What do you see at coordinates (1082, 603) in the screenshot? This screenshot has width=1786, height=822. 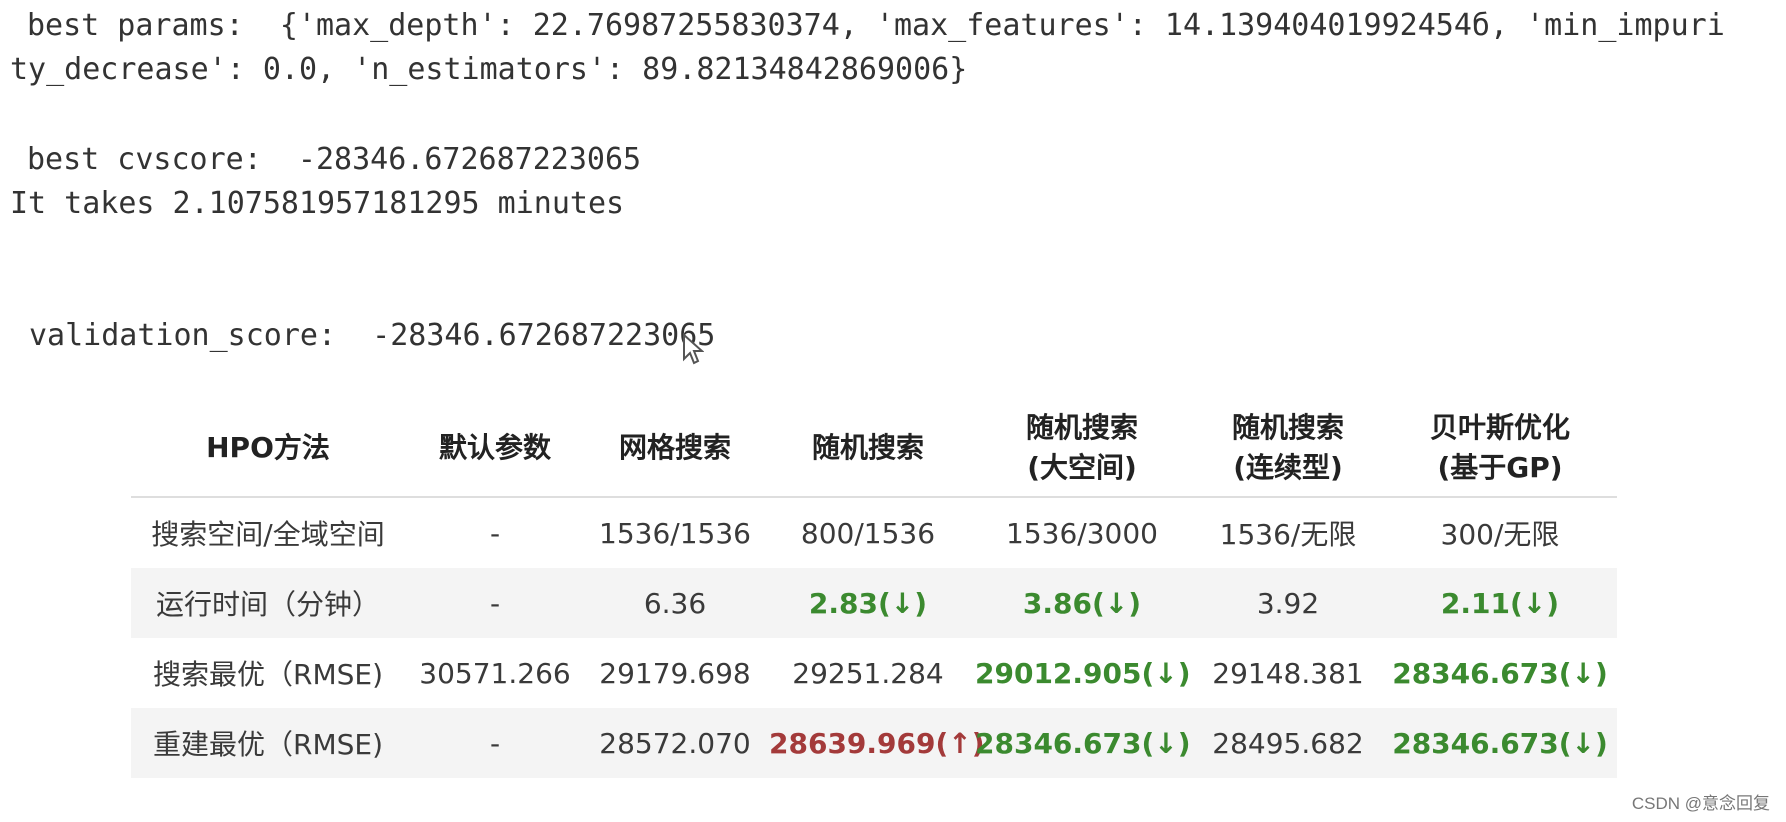 I see `table-cell-improved: 3.86(↓)` at bounding box center [1082, 603].